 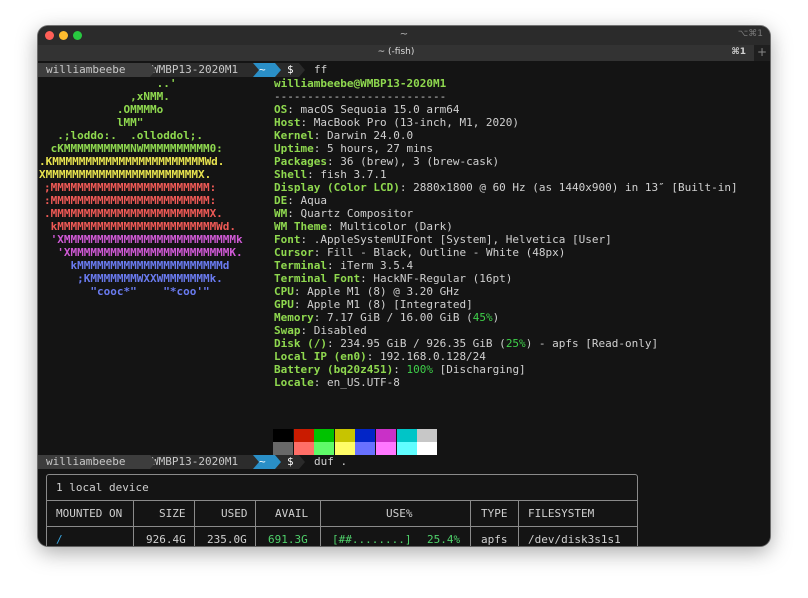 What do you see at coordinates (320, 356) in the screenshot?
I see `info-label: Local IP (en0)` at bounding box center [320, 356].